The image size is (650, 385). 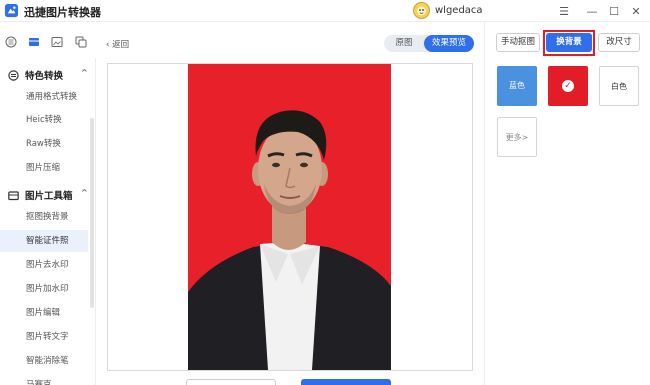 What do you see at coordinates (44, 120) in the screenshot?
I see `sidebar-item-heic: Heic转换` at bounding box center [44, 120].